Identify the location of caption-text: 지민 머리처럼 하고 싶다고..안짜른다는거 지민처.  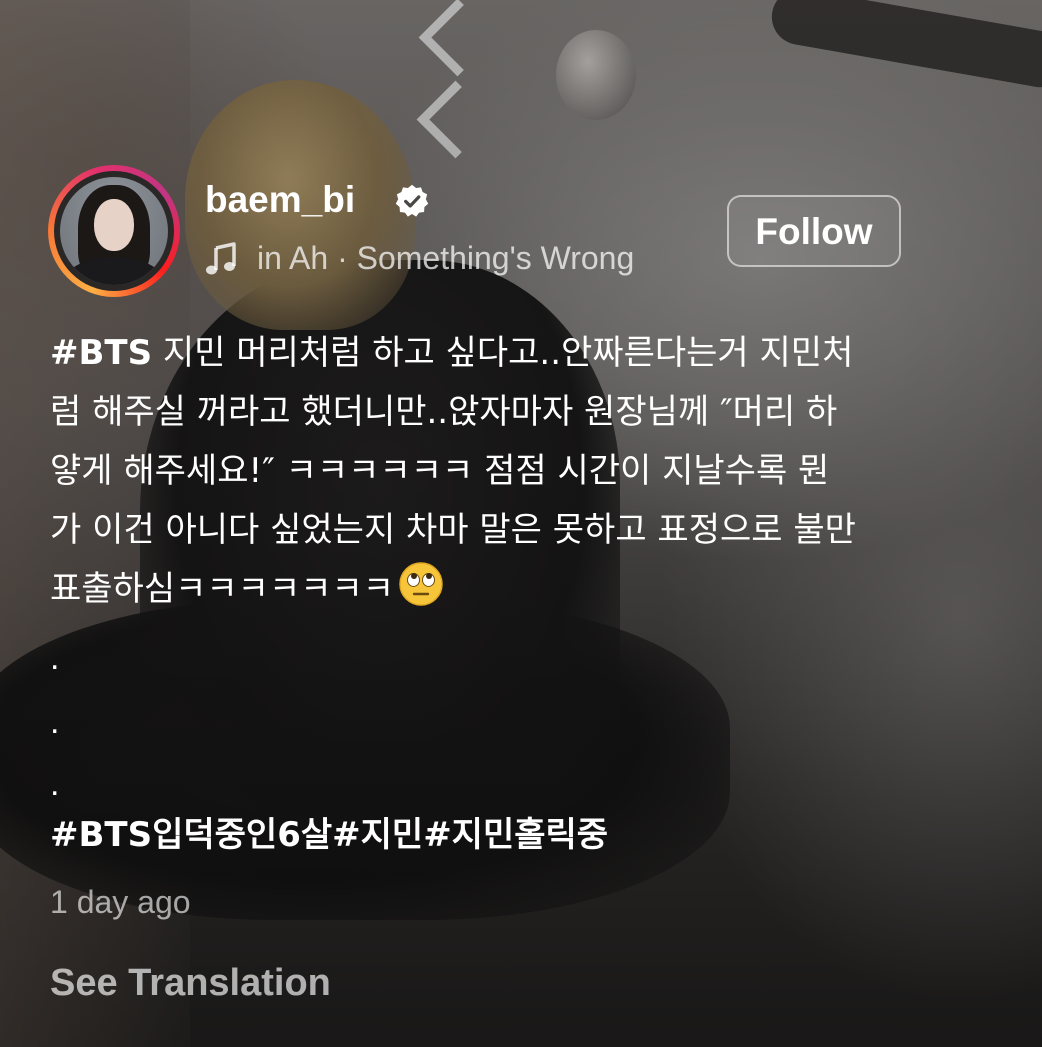
(503, 353).